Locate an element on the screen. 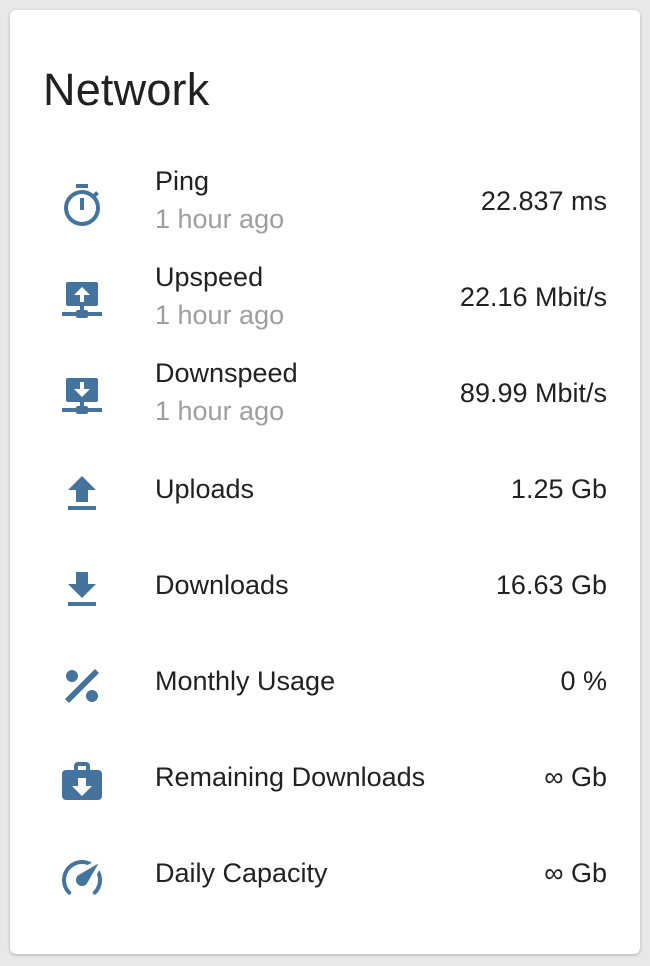 The height and width of the screenshot is (966, 650). entity-name: Upspeed is located at coordinates (209, 277).